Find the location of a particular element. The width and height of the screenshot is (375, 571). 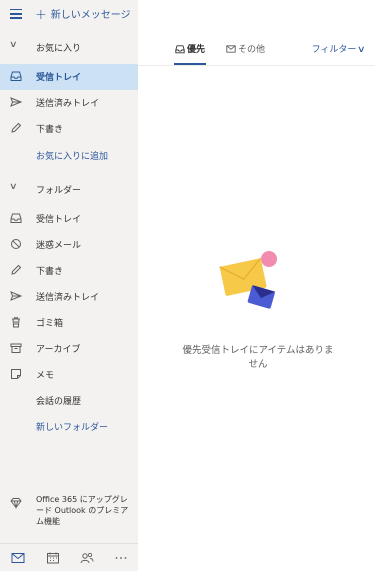

new-message-button: + 新しいメッセージ is located at coordinates (83, 14).